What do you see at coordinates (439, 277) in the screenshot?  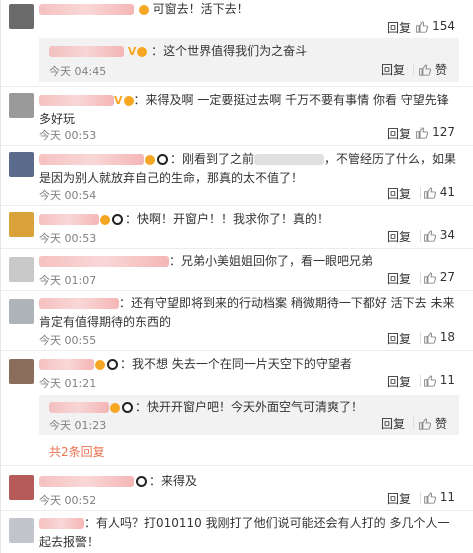 I see `like-button: 27` at bounding box center [439, 277].